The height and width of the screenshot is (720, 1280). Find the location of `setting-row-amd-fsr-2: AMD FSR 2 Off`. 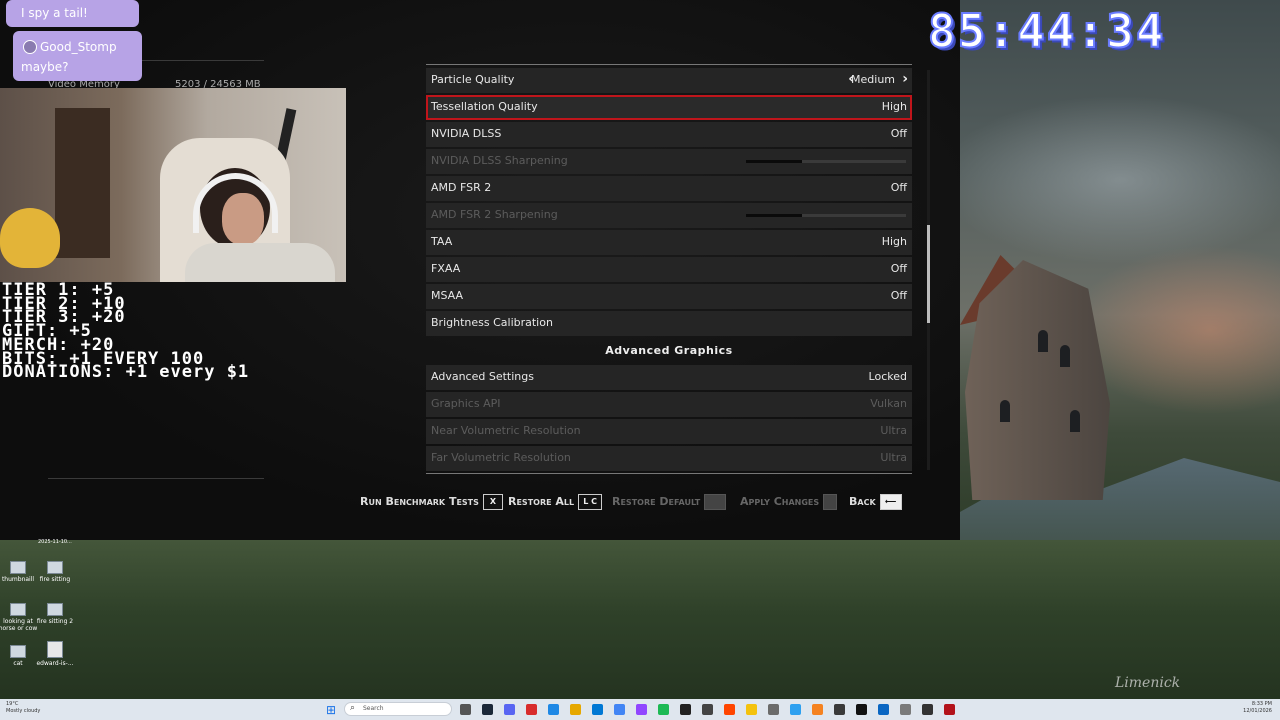

setting-row-amd-fsr-2: AMD FSR 2 Off is located at coordinates (669, 188).